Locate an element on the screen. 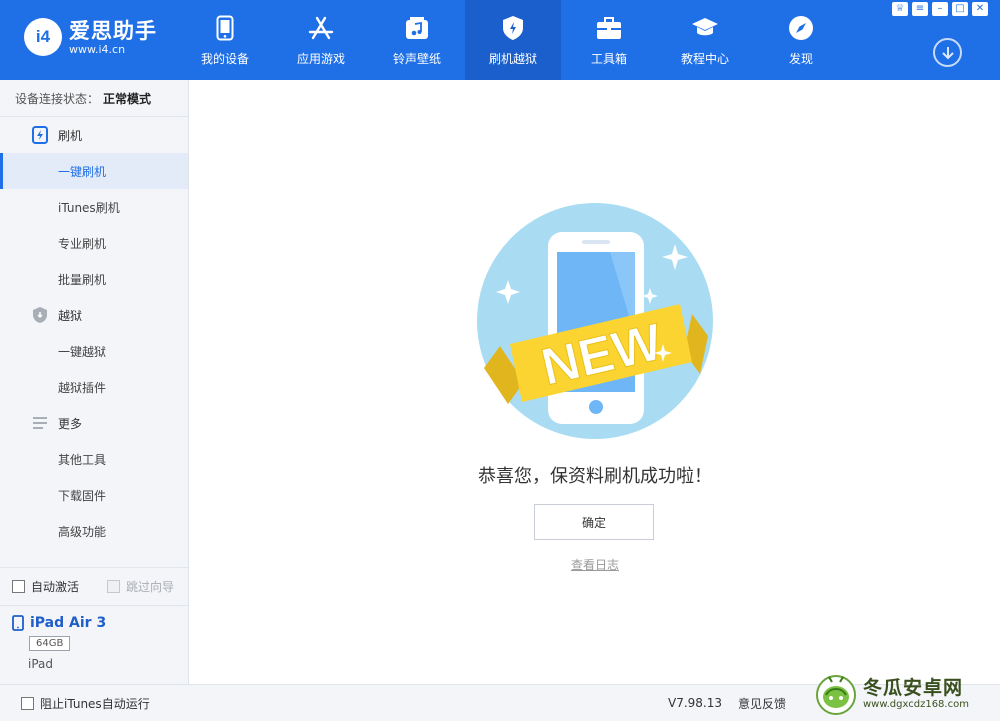 The image size is (1000, 721). sidebar-item-one-click-jailbreak: 一键越狱 is located at coordinates (94, 351).